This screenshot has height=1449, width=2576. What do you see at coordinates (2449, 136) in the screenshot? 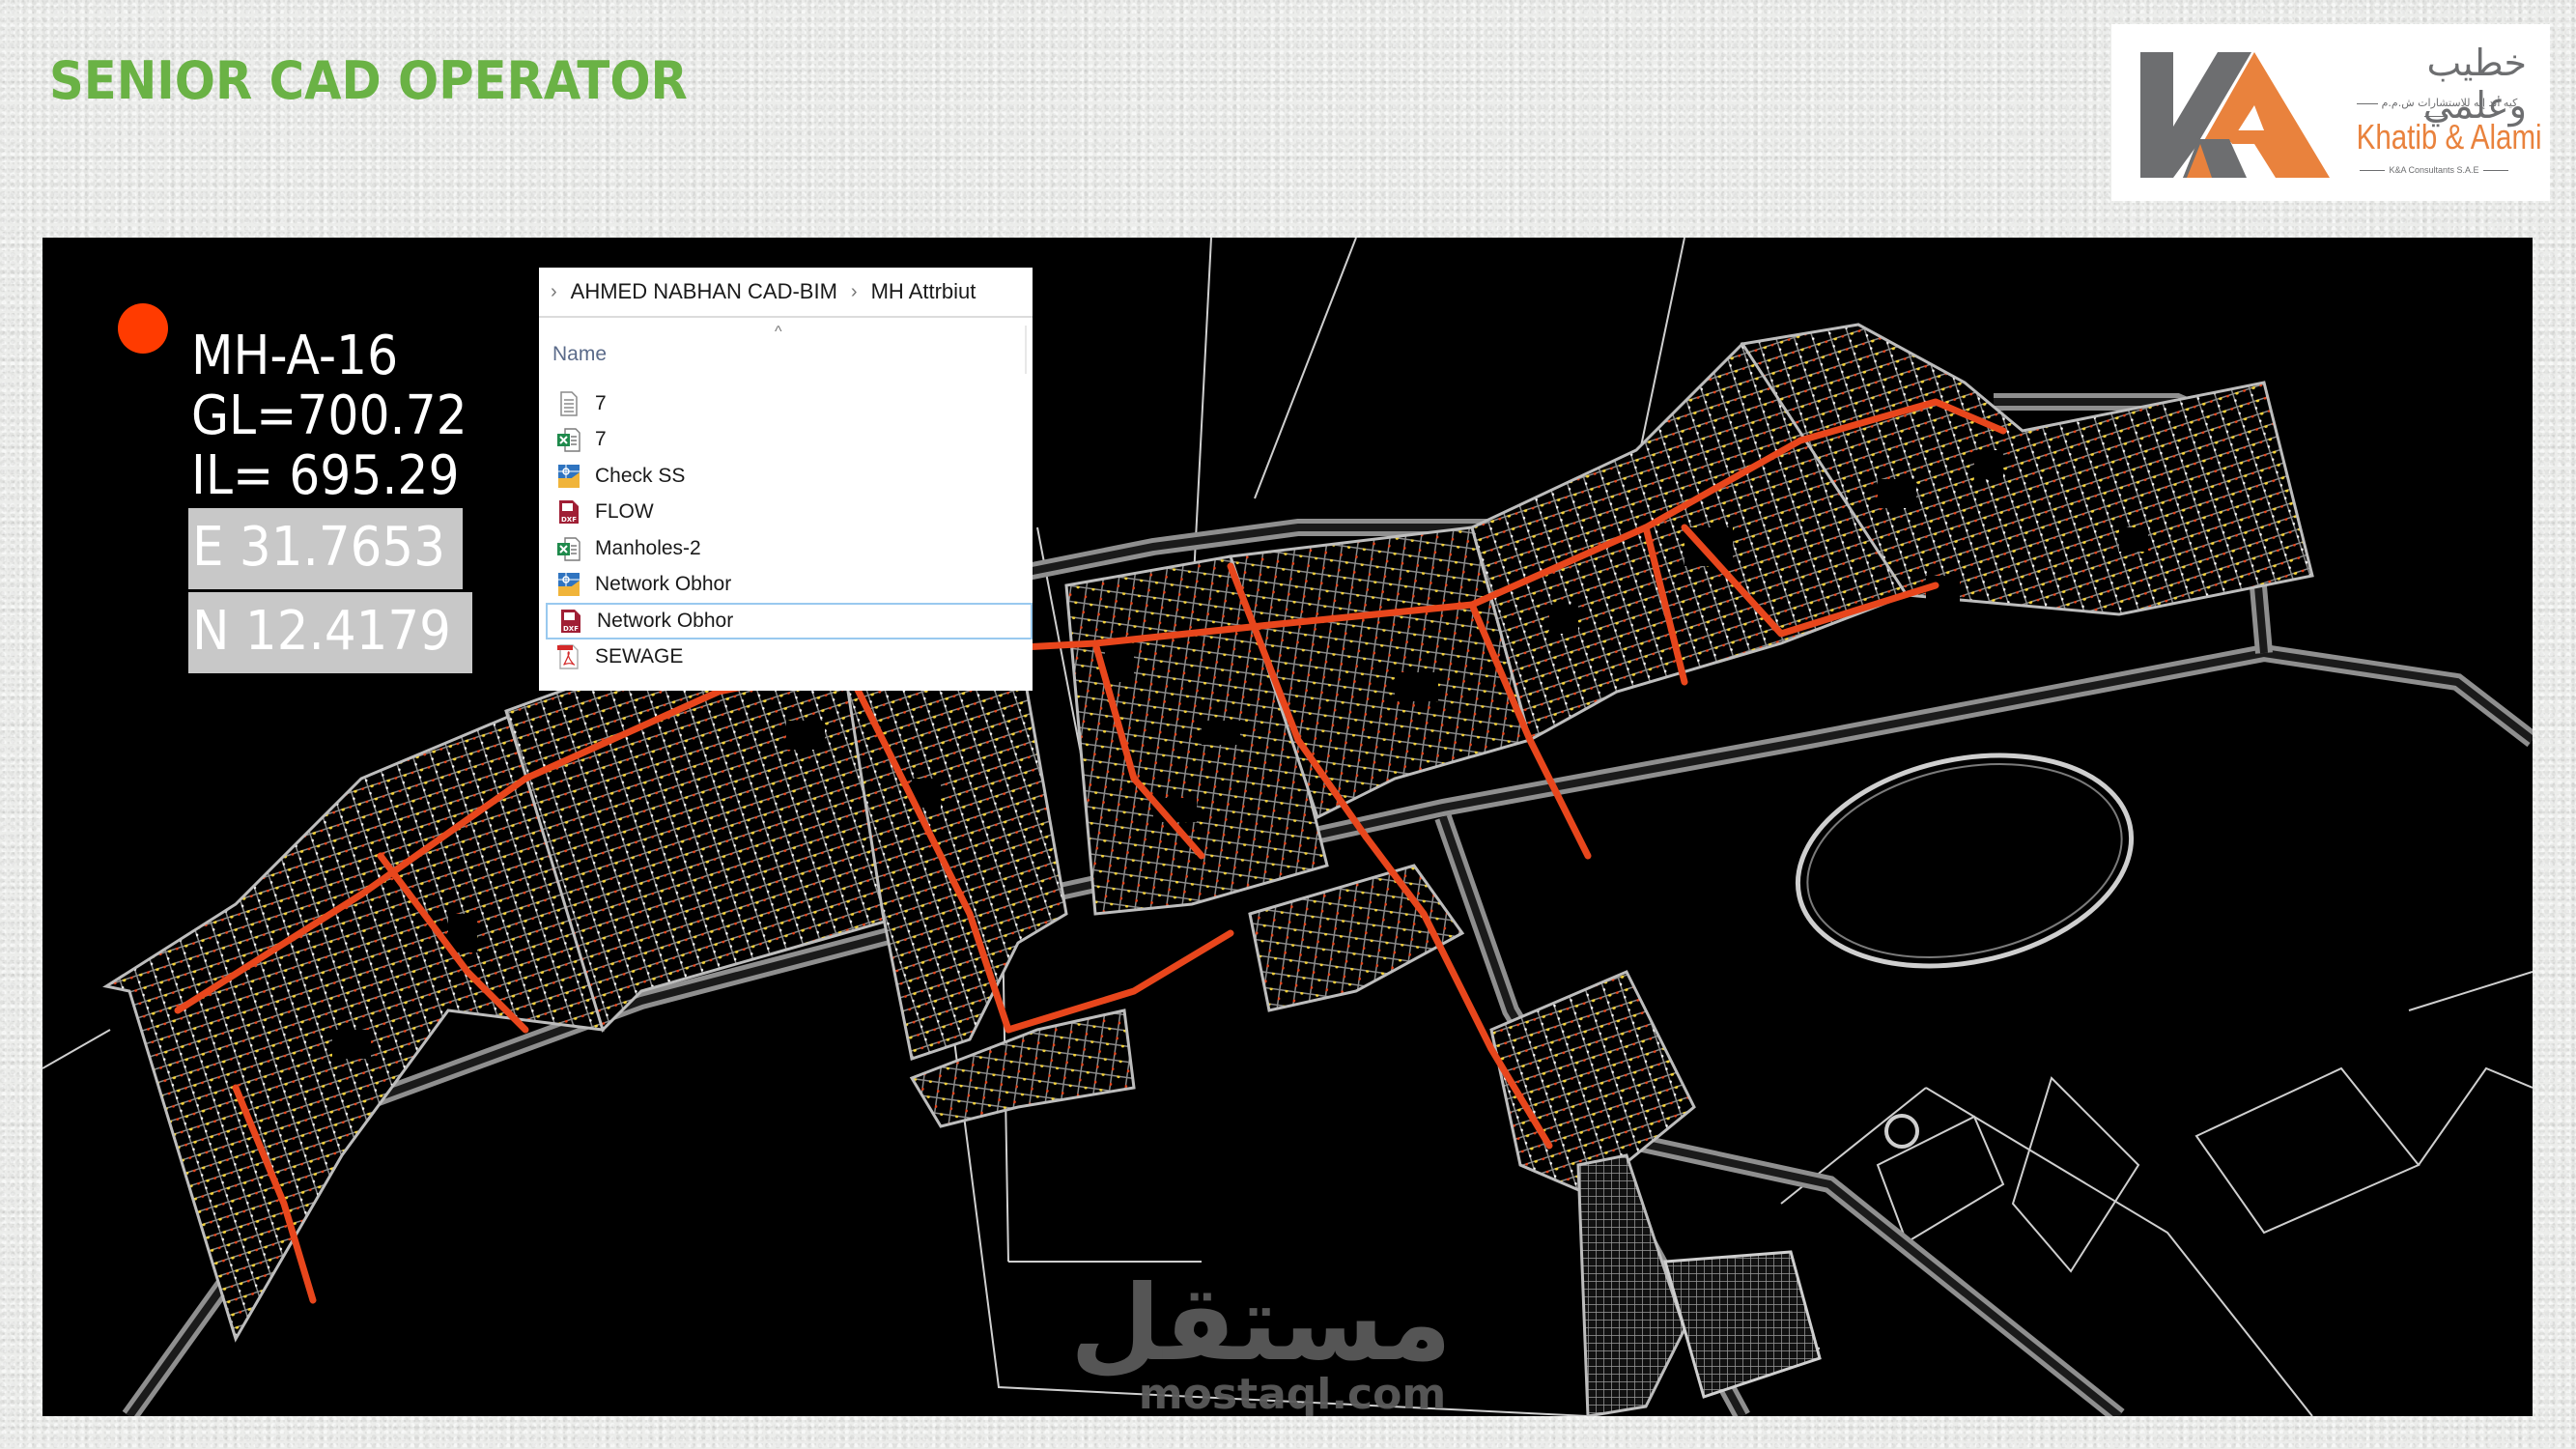
I see `logo-english-name: Khatib & Alami` at bounding box center [2449, 136].